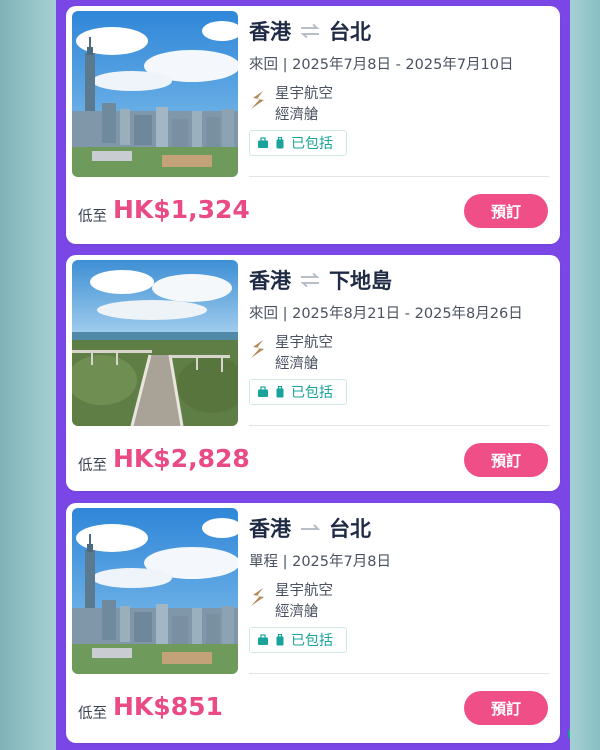 The width and height of the screenshot is (600, 750). What do you see at coordinates (403, 65) in the screenshot?
I see `date-range: 2025年7月8日 - 2025年7月10日` at bounding box center [403, 65].